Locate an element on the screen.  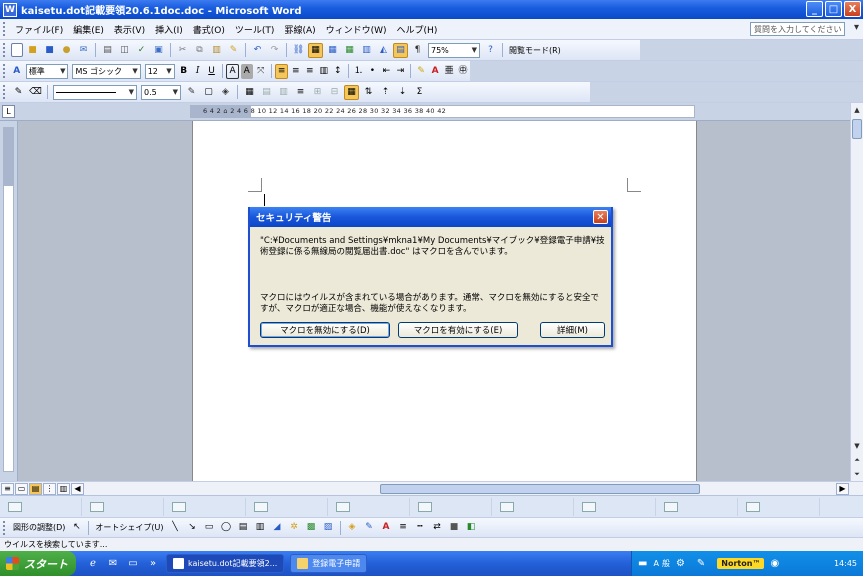
menu-format: 書式(O) is located at coordinates (209, 29).